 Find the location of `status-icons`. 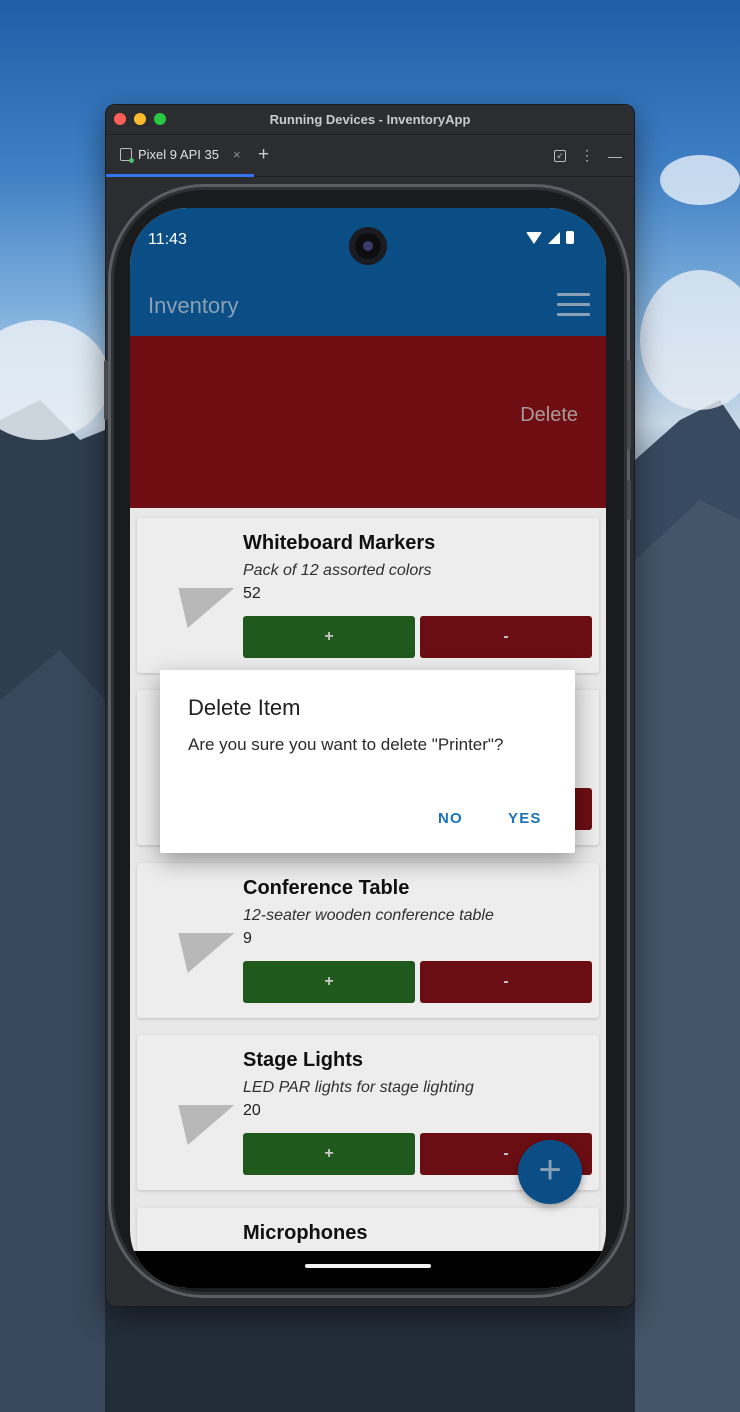

status-icons is located at coordinates (550, 237).